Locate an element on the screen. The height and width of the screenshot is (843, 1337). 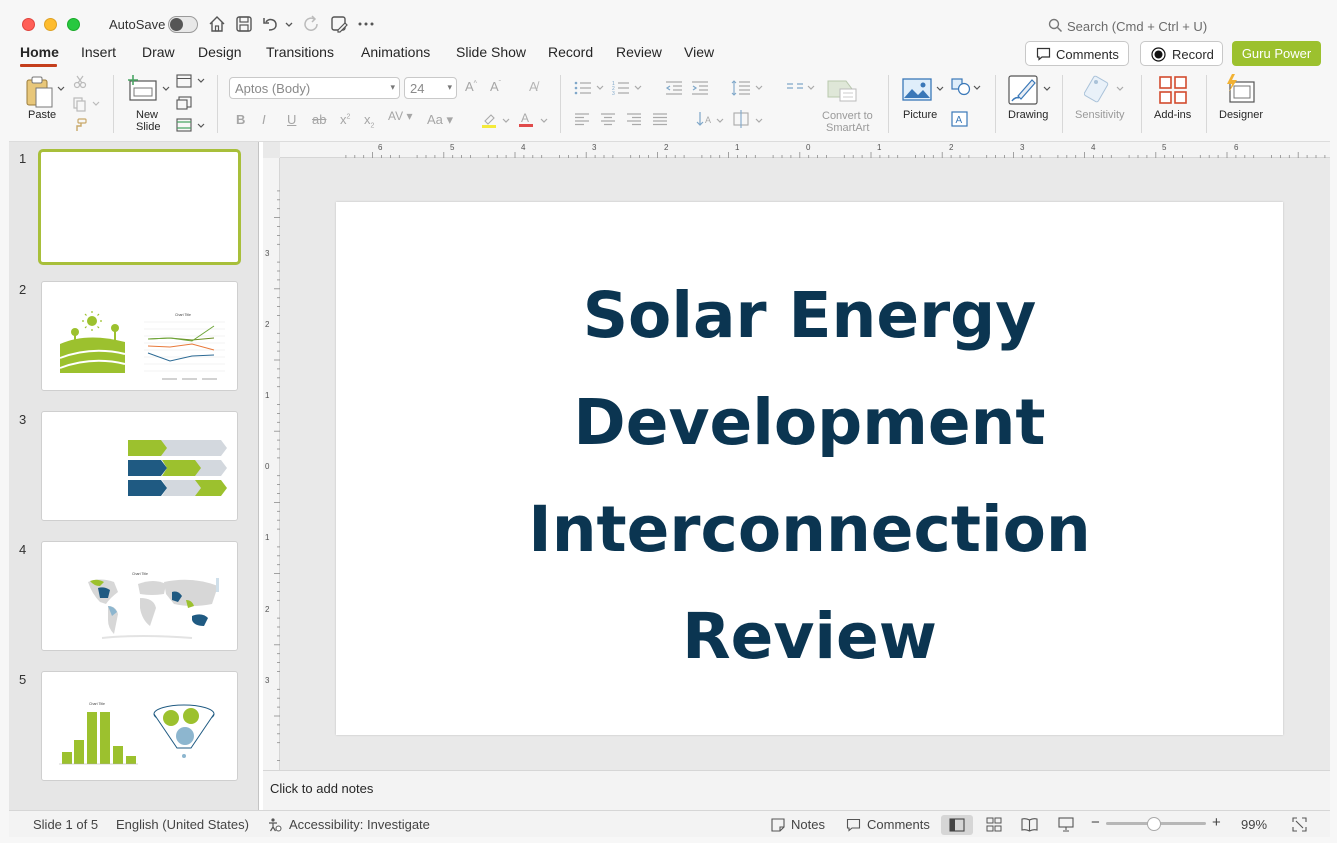
sensitivity-dropdown-chevron-icon is located at coordinates (1120, 89).